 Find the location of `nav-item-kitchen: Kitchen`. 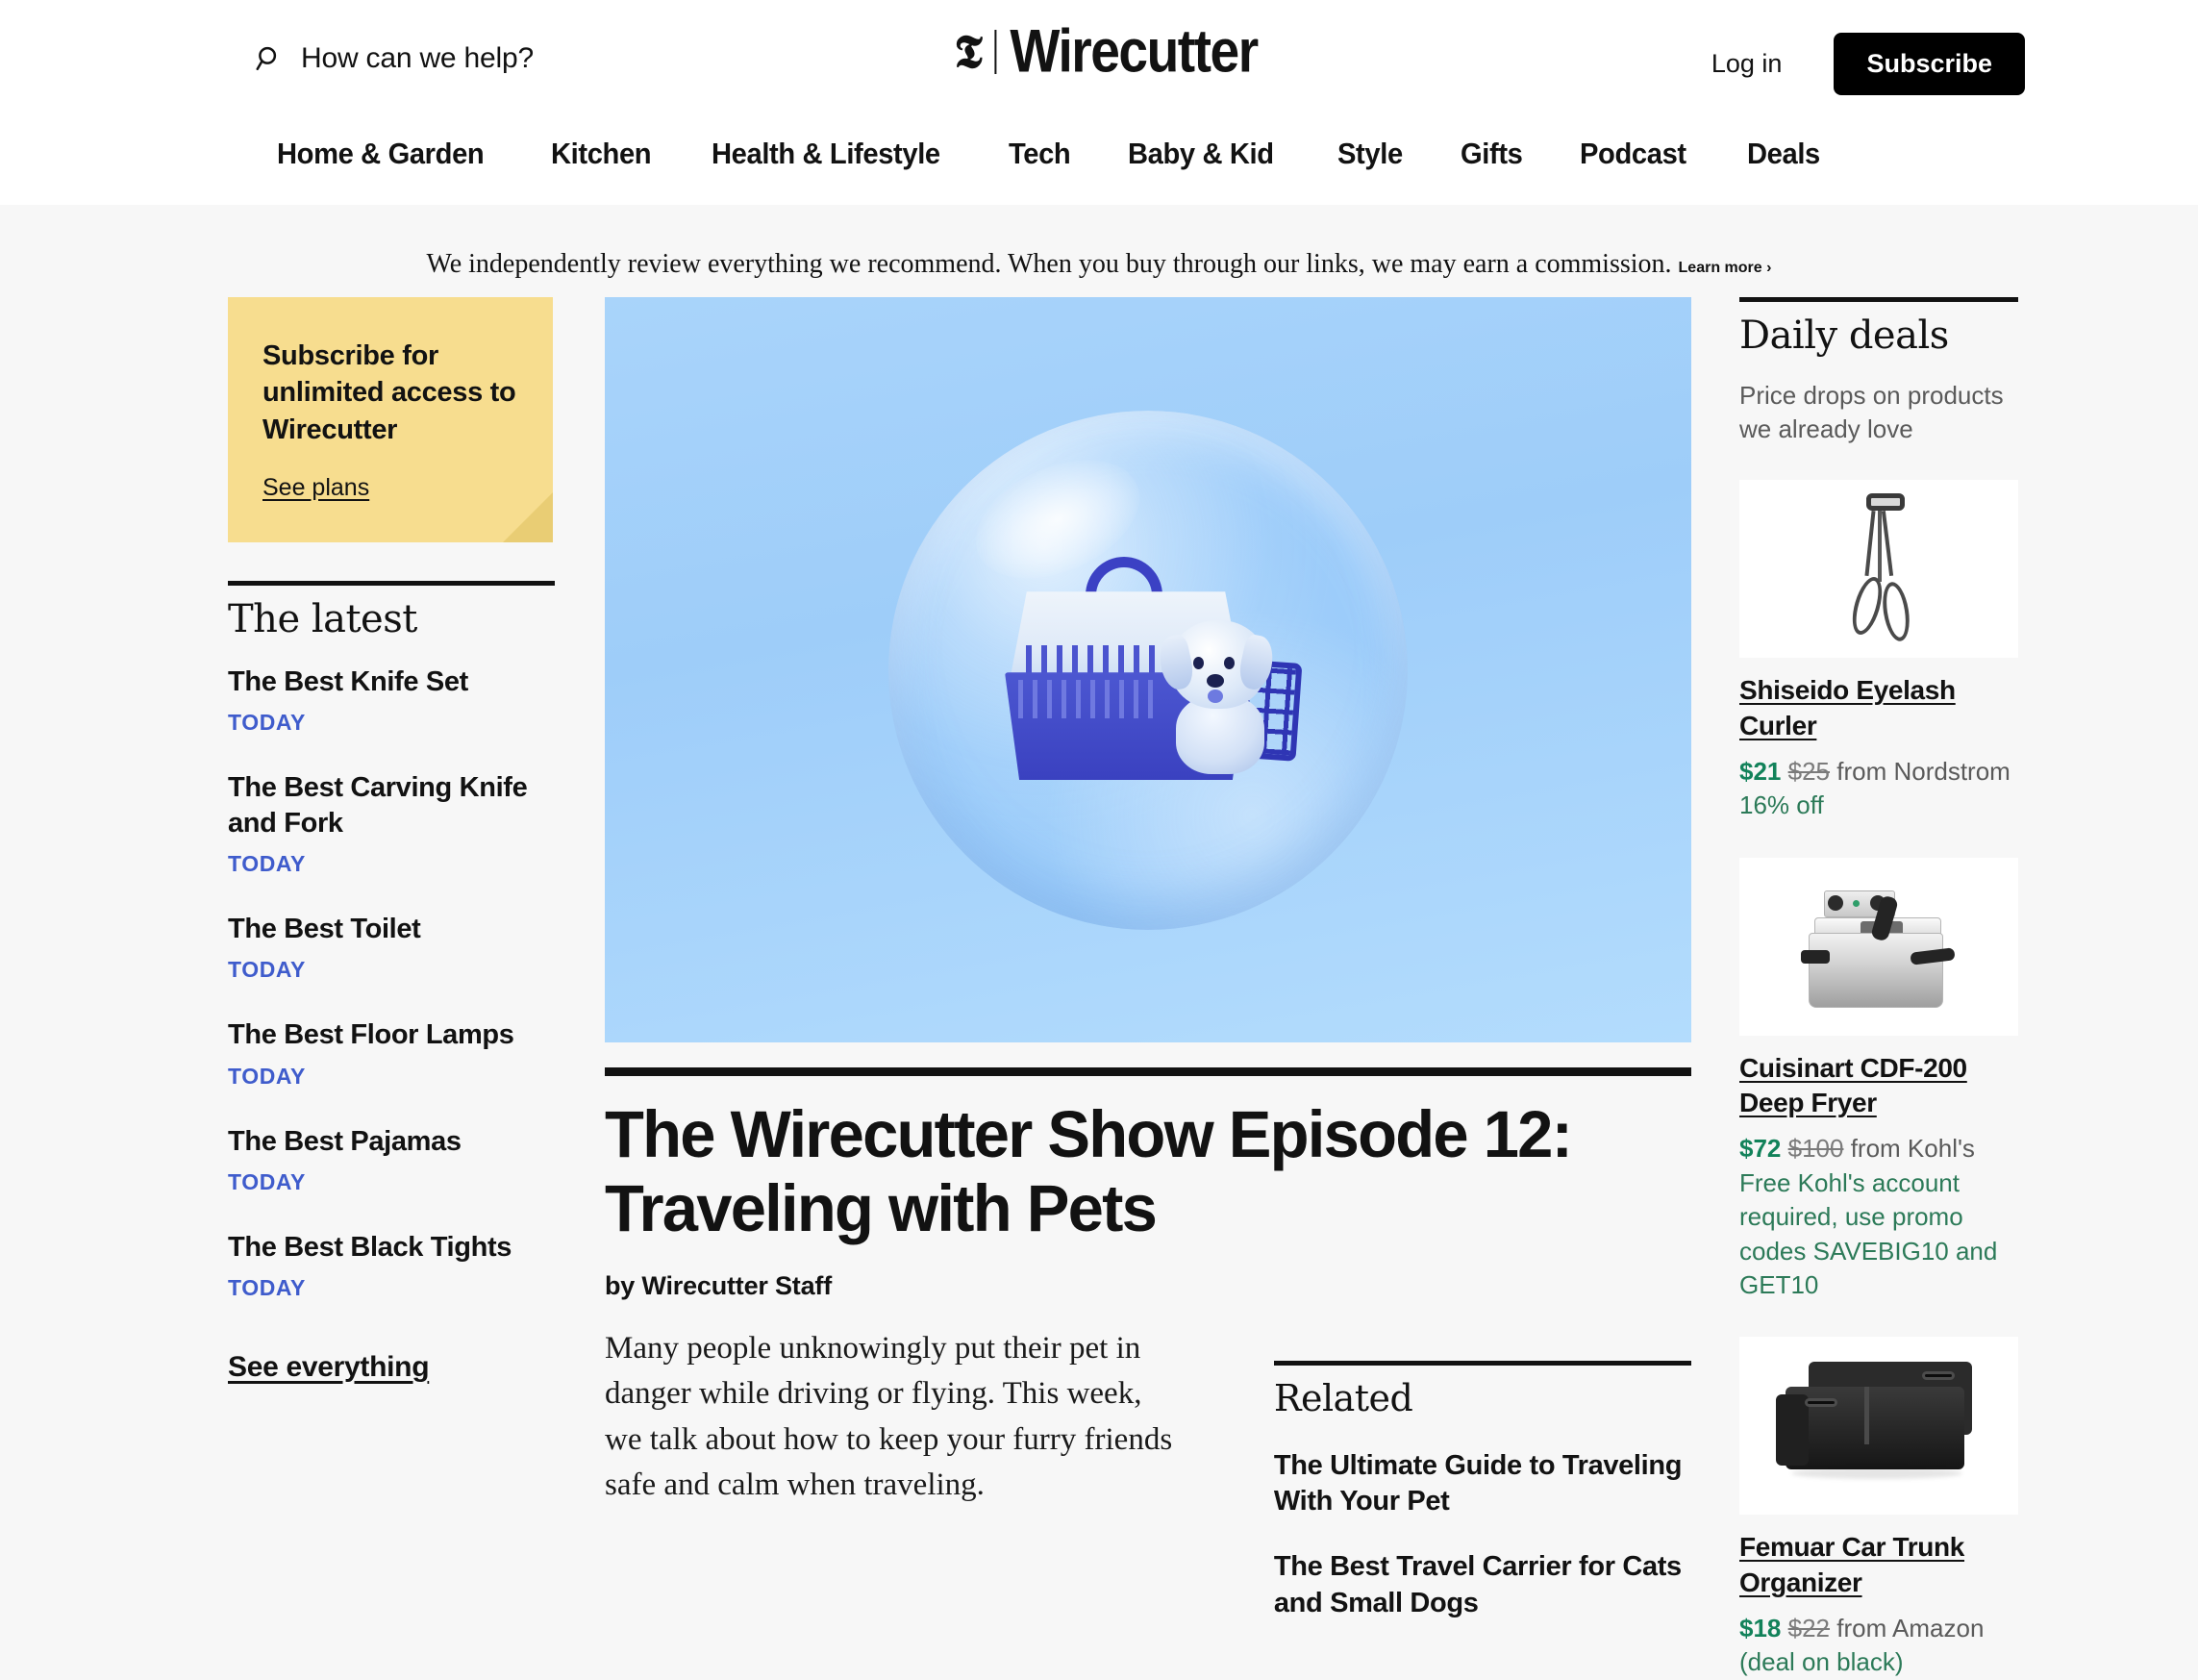

nav-item-kitchen: Kitchen is located at coordinates (601, 154).